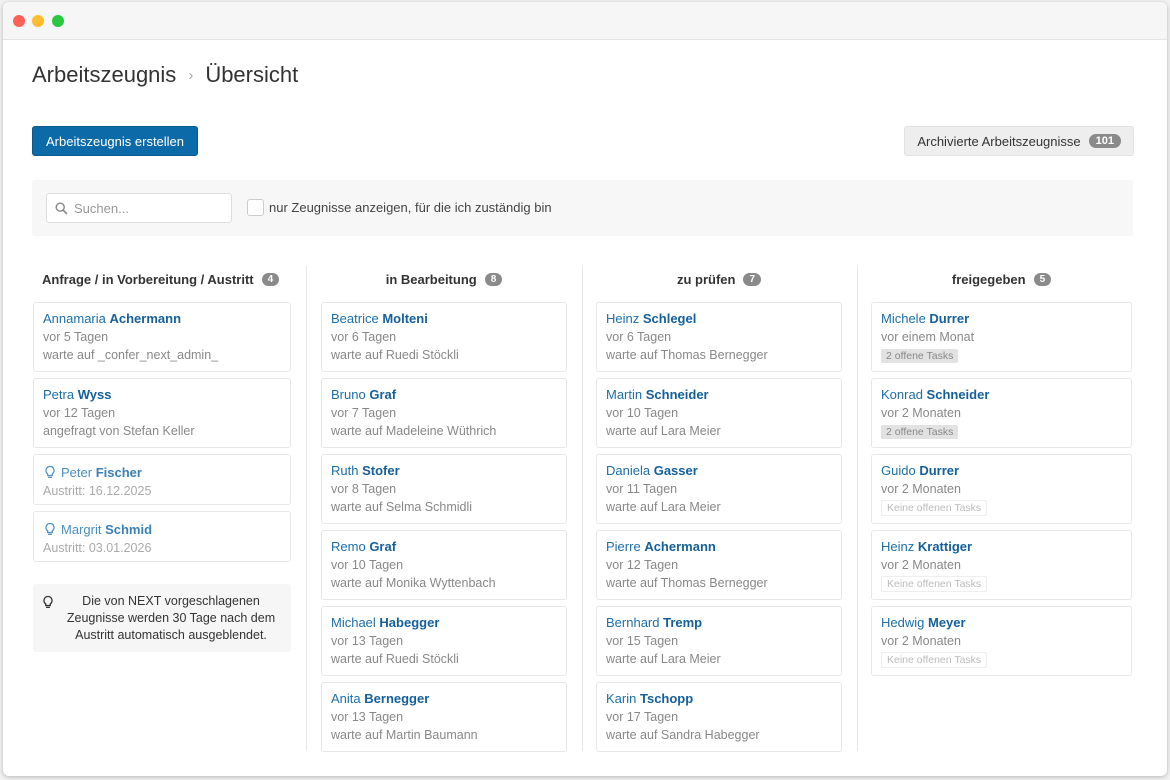 Image resolution: width=1170 pixels, height=780 pixels. What do you see at coordinates (719, 395) in the screenshot?
I see `employee-name: Martin Schneider` at bounding box center [719, 395].